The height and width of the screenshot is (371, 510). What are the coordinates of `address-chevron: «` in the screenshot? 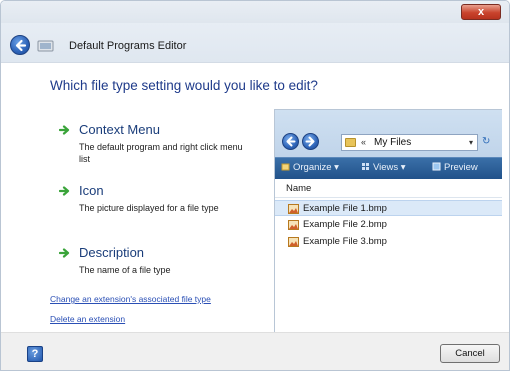 It's located at (364, 142).